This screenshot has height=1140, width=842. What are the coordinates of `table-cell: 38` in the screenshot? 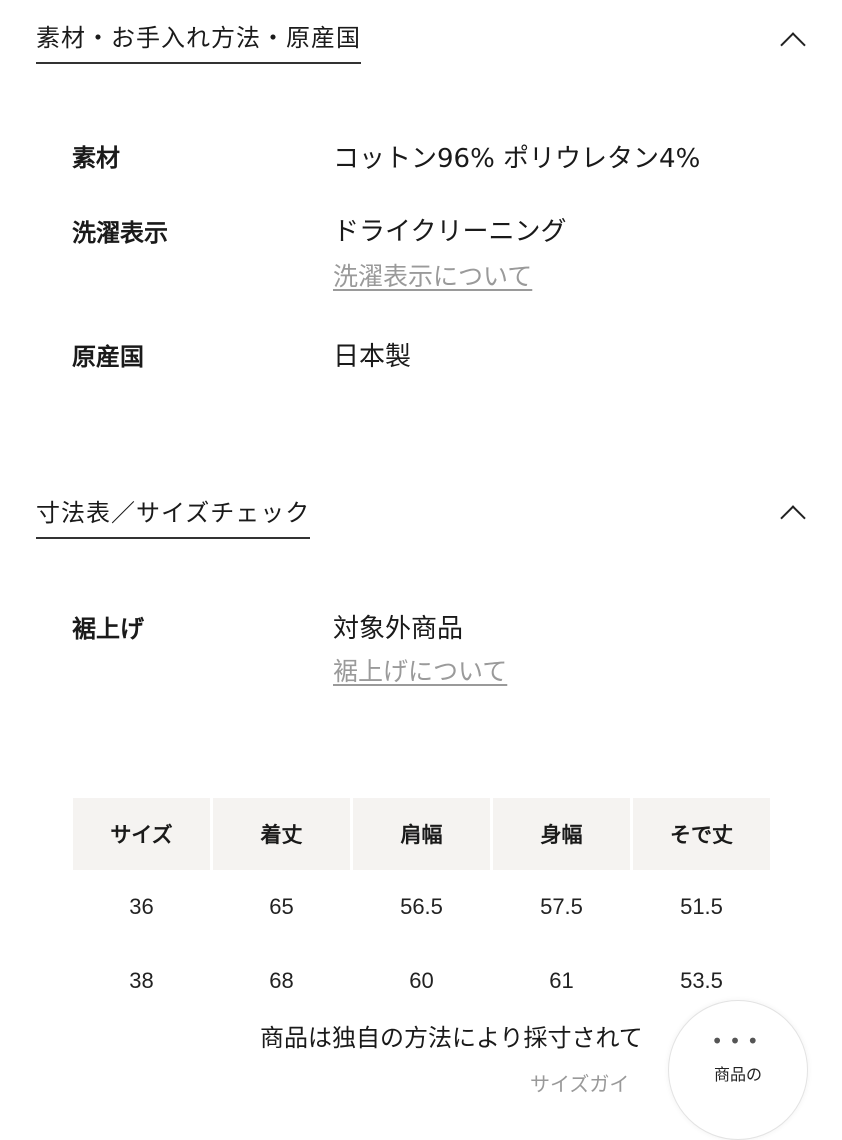 It's located at (141, 980).